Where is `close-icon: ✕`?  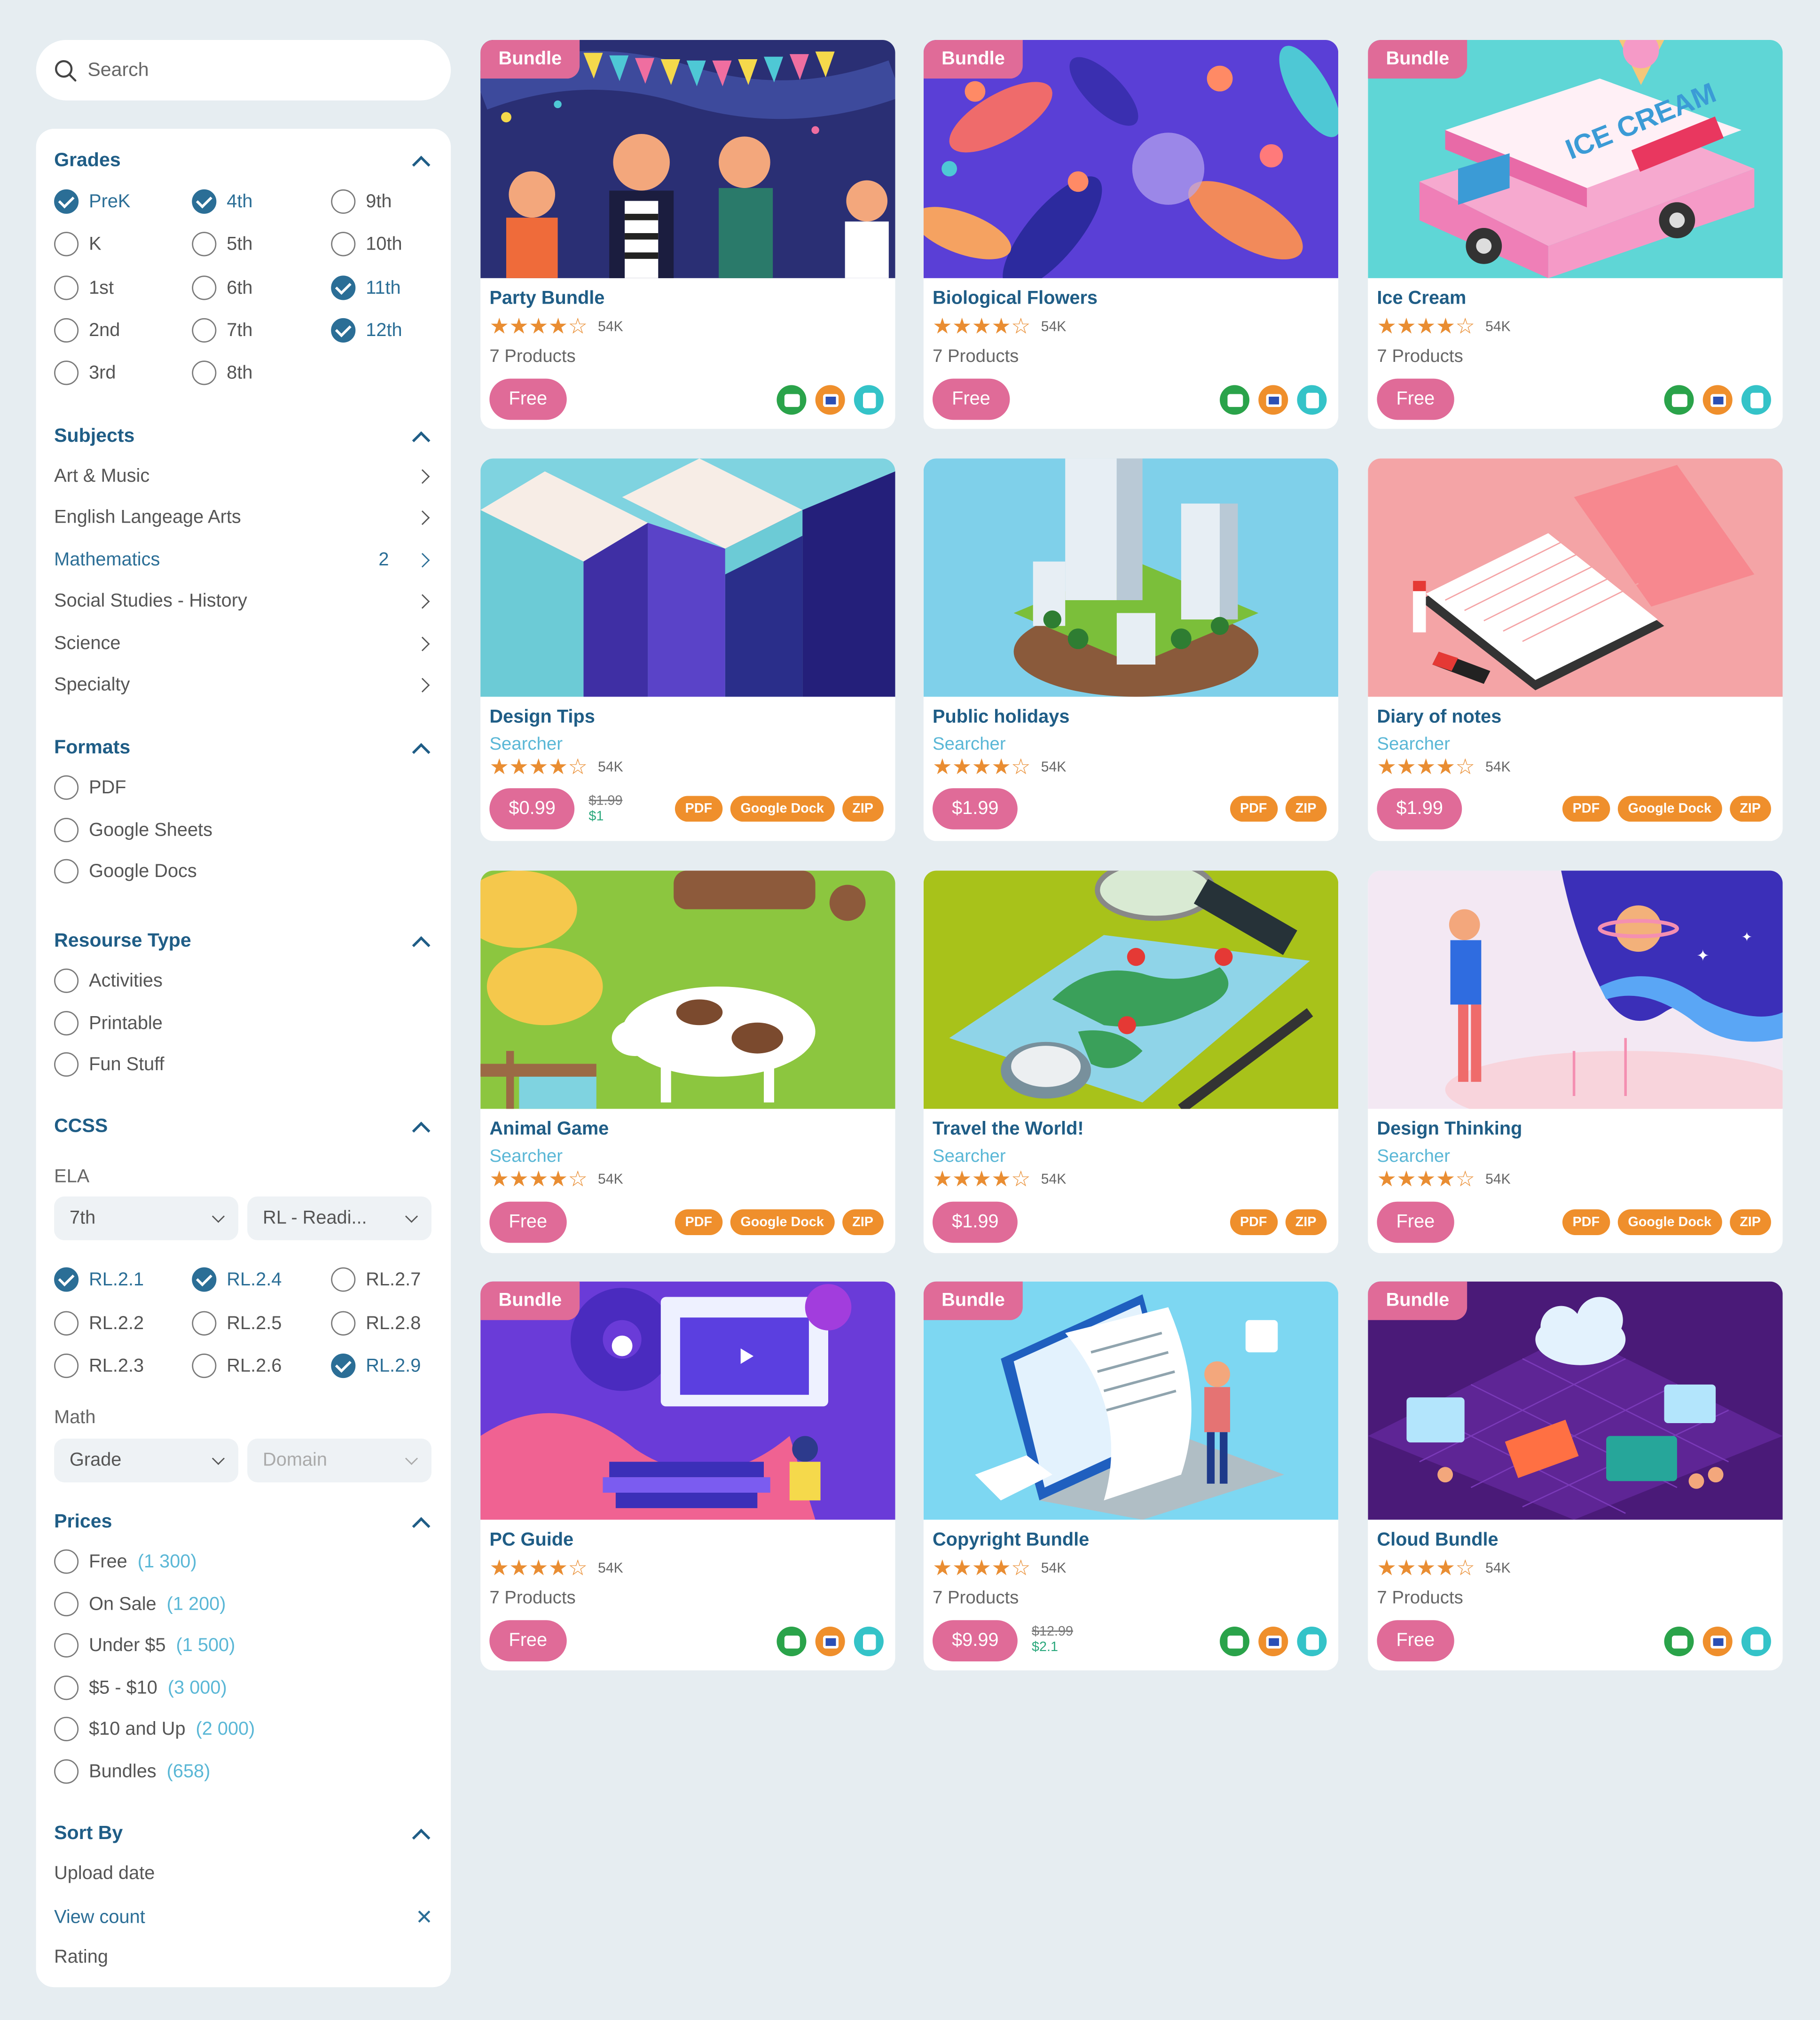 close-icon: ✕ is located at coordinates (424, 1918).